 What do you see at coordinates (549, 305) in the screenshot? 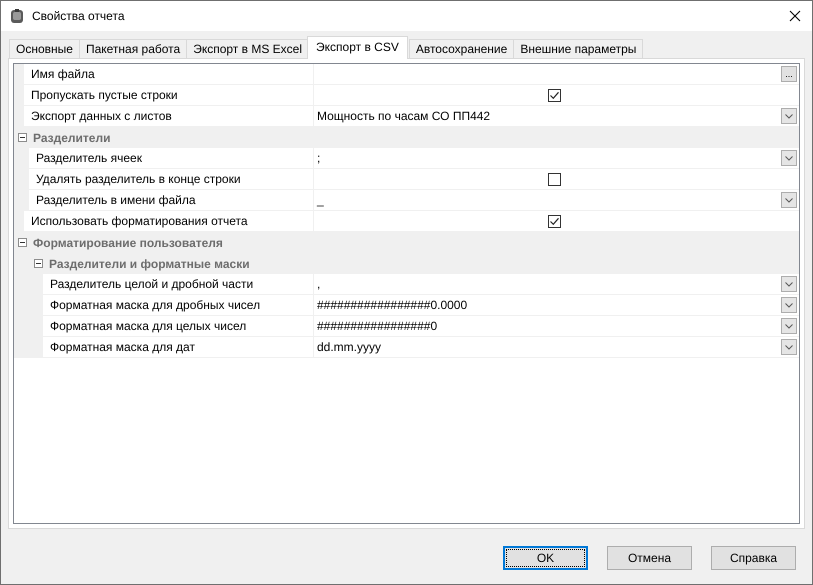
I see `property-value: #################0.0000` at bounding box center [549, 305].